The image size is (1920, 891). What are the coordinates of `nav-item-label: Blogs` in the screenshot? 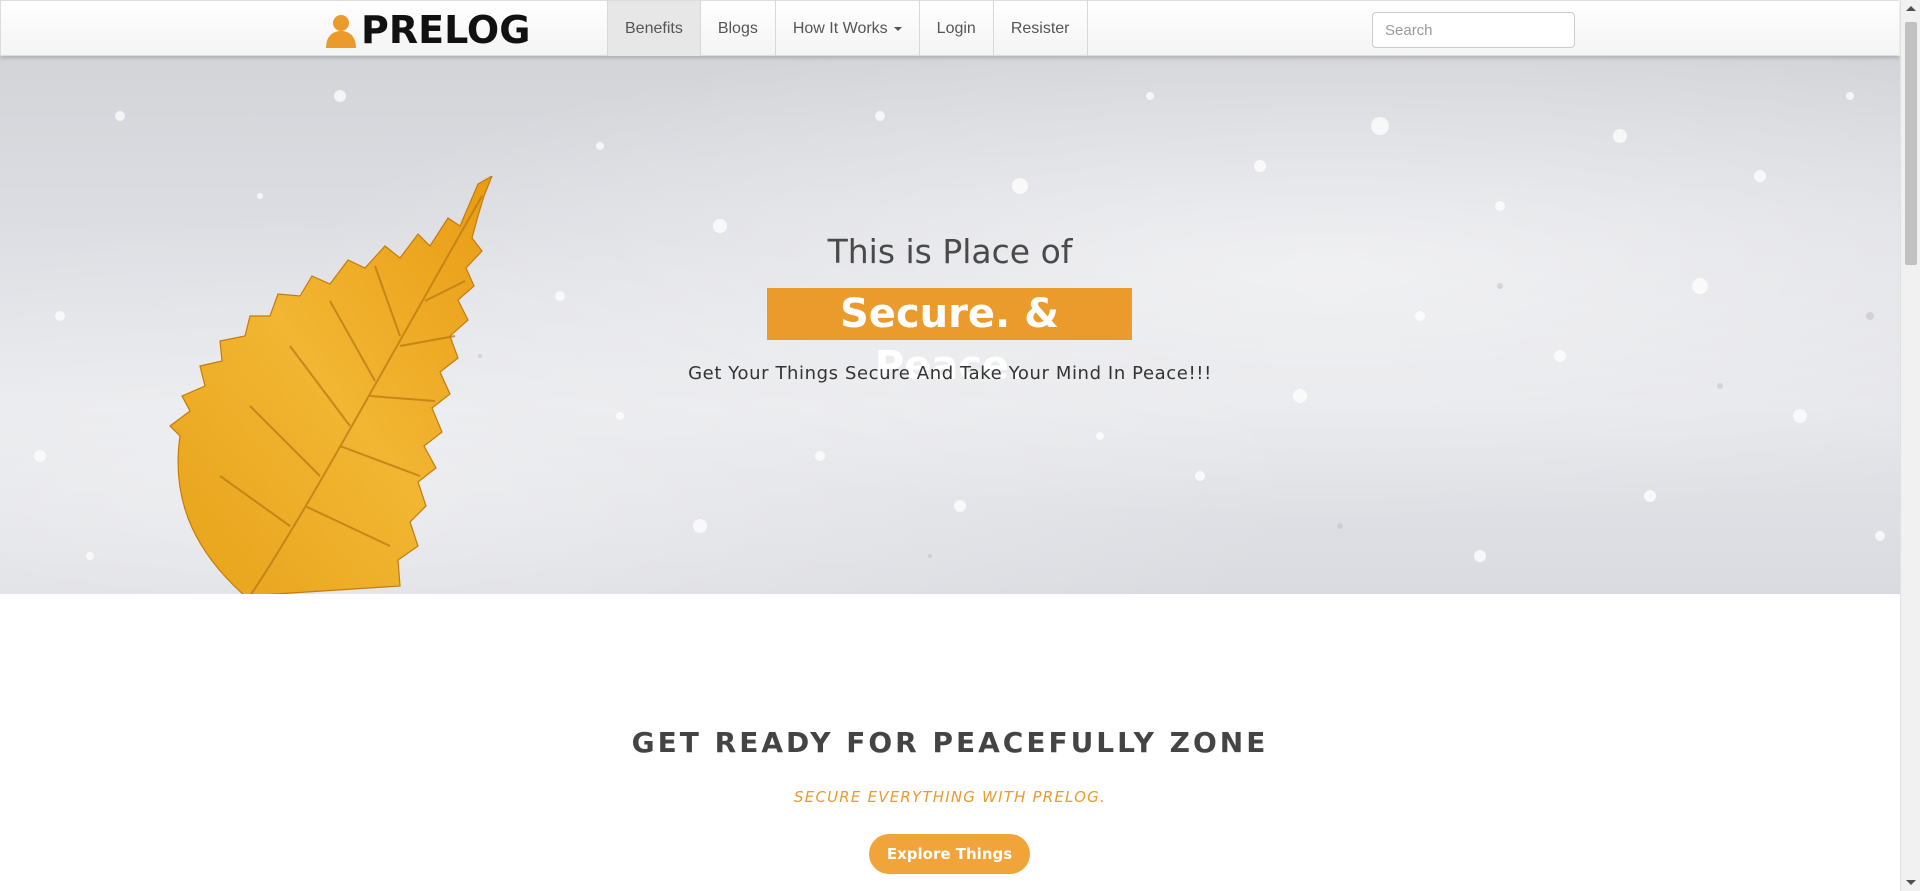 It's located at (737, 28).